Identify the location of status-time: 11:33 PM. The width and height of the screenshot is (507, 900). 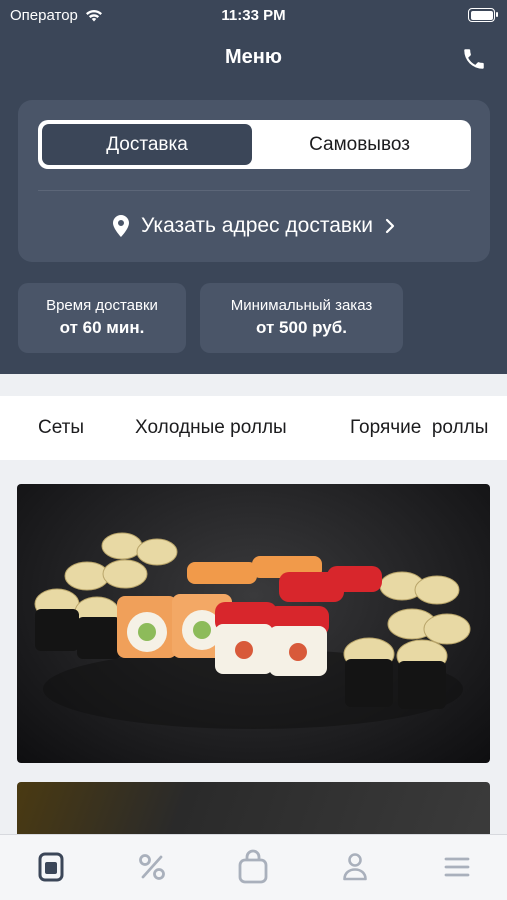
(253, 15).